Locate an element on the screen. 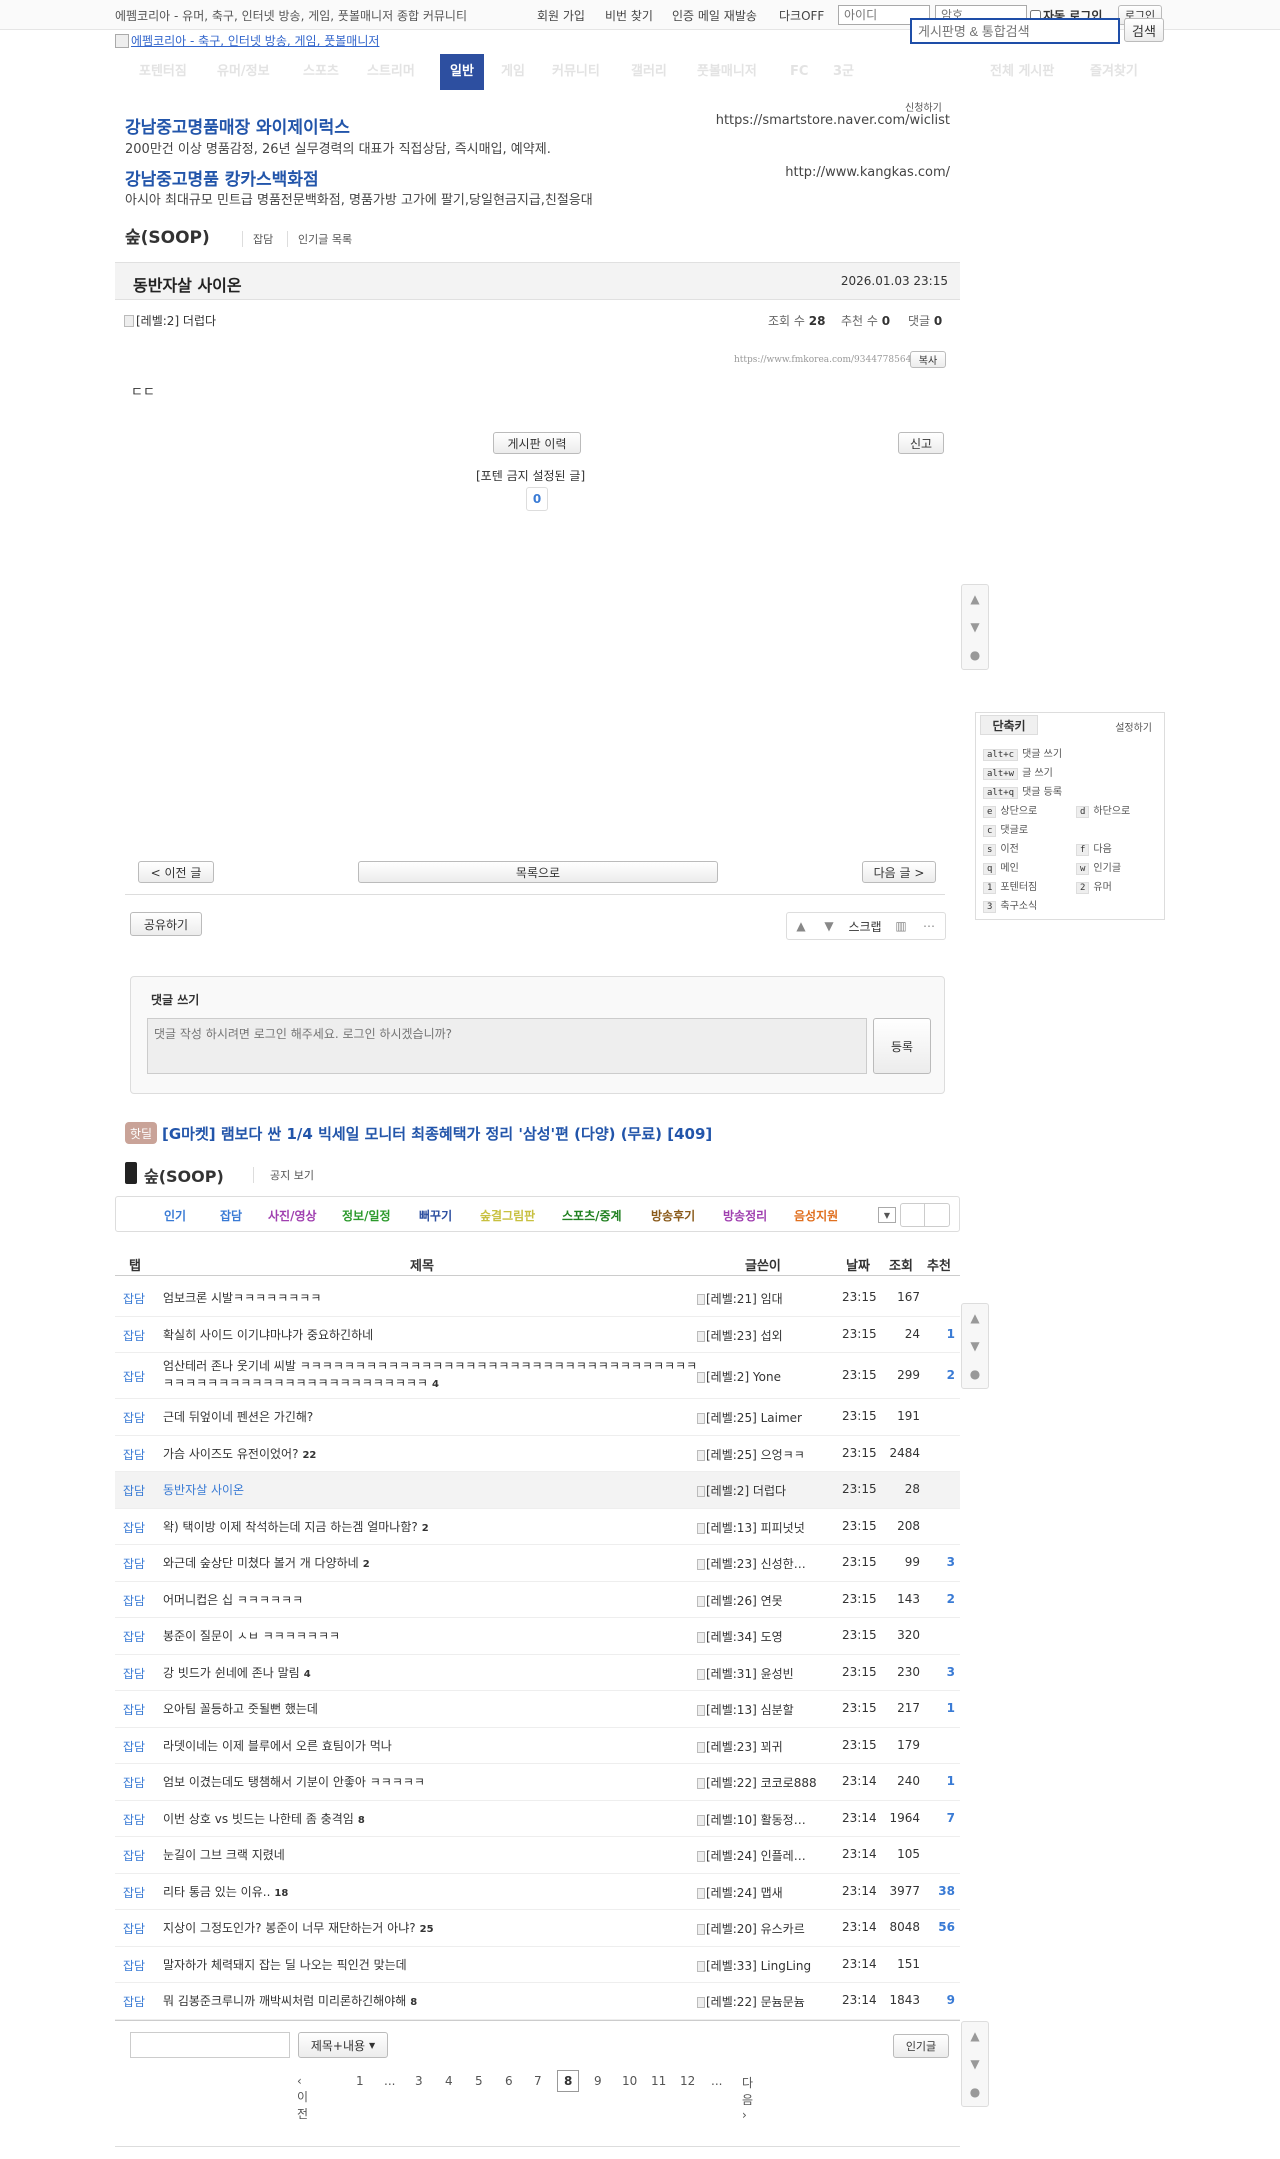 This screenshot has width=1280, height=2159. row-title: 라뎃이네는 이제 블루에서 오른 효팀이가 먹나 is located at coordinates (423, 1747).